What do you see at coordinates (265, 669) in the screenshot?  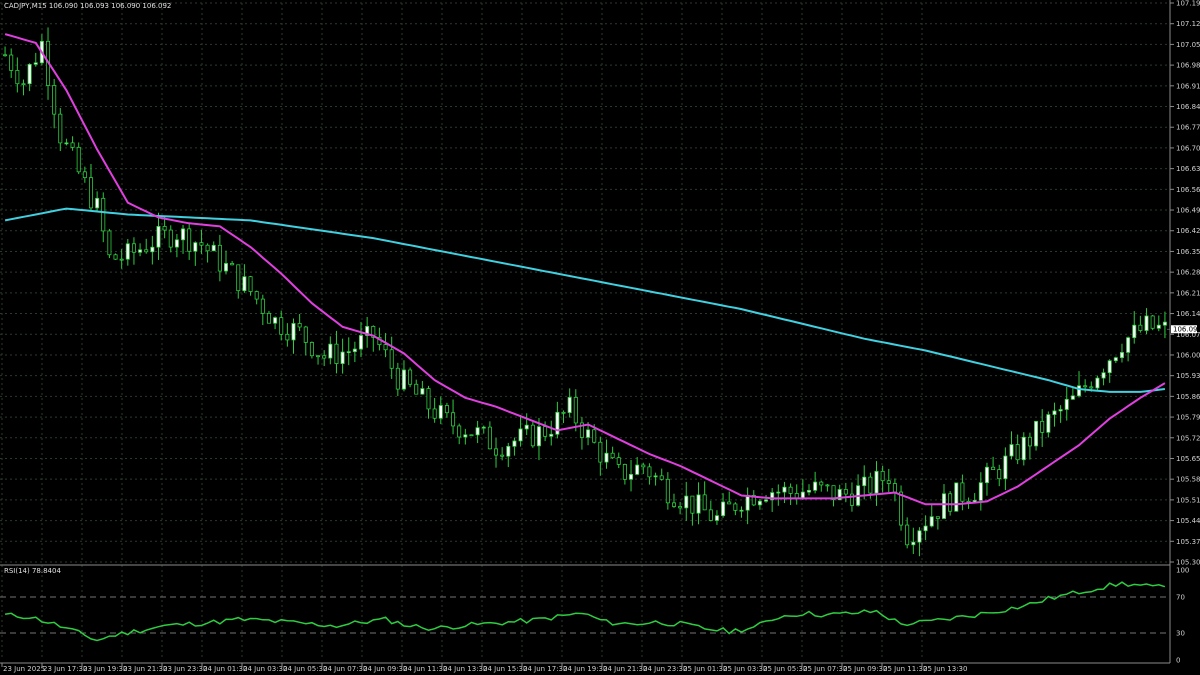 I see `time-tick-label: 24 Jun 03:30` at bounding box center [265, 669].